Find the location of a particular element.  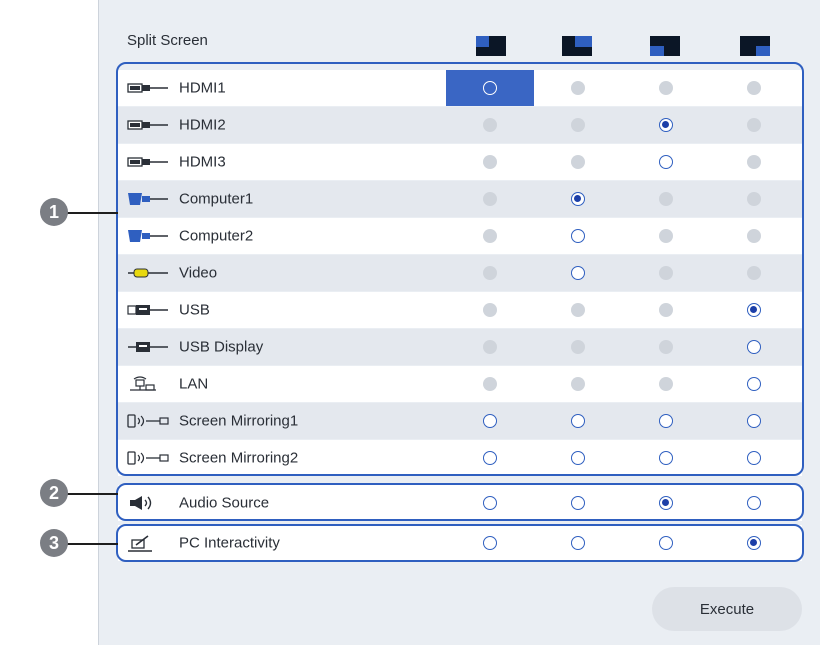

source-hdmi1-row: HDMI1 is located at coordinates (460, 88).